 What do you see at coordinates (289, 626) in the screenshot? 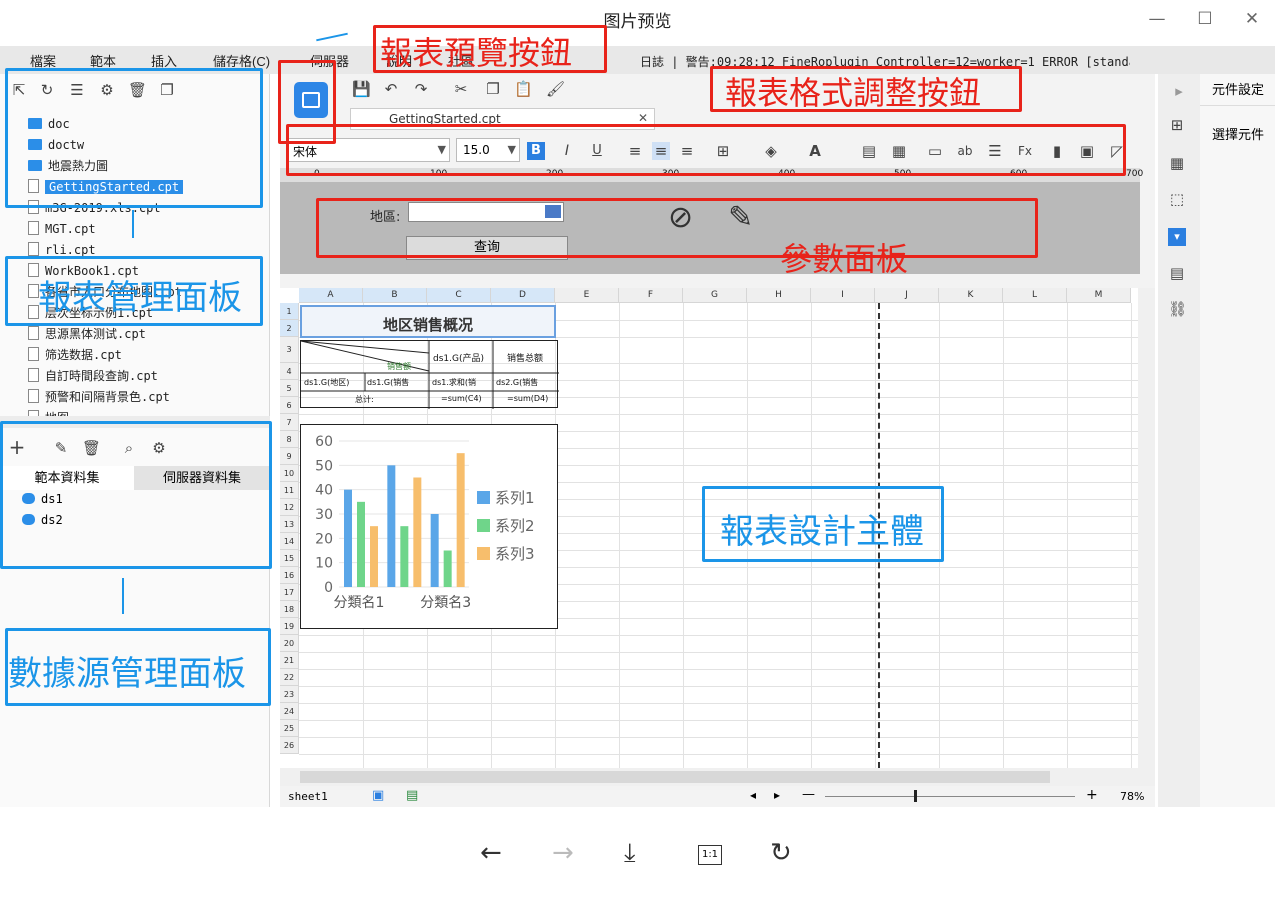
I see `row-header: 19` at bounding box center [289, 626].